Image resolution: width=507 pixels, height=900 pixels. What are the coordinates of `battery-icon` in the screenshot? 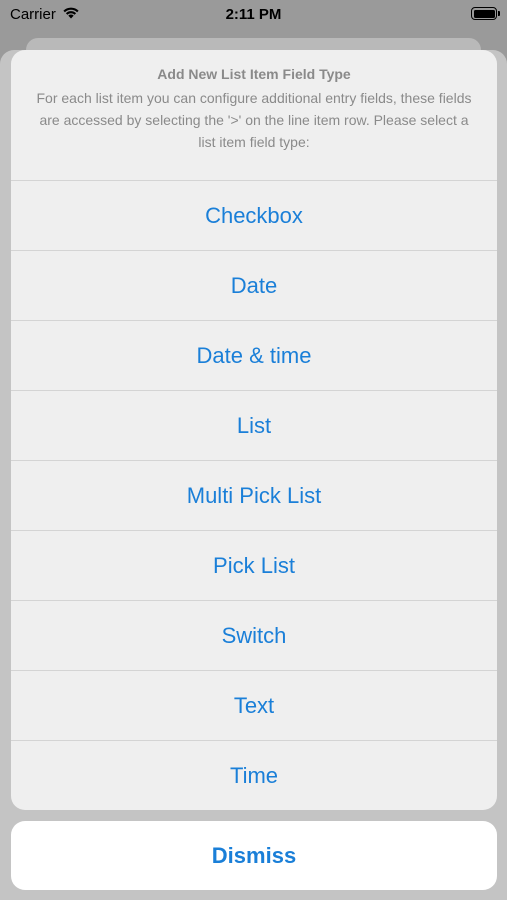 It's located at (485, 13).